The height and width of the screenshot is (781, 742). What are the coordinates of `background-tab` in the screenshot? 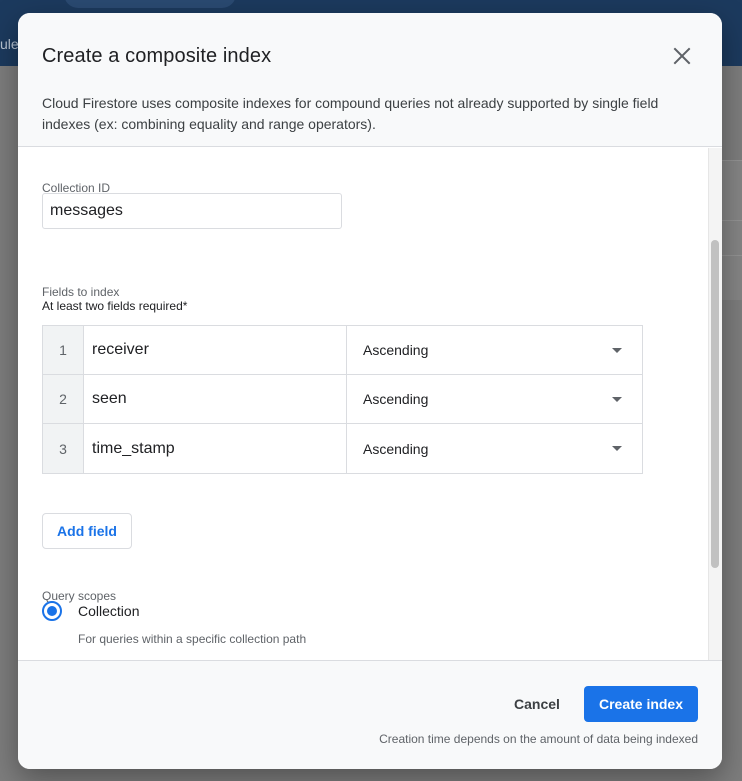 It's located at (150, 4).